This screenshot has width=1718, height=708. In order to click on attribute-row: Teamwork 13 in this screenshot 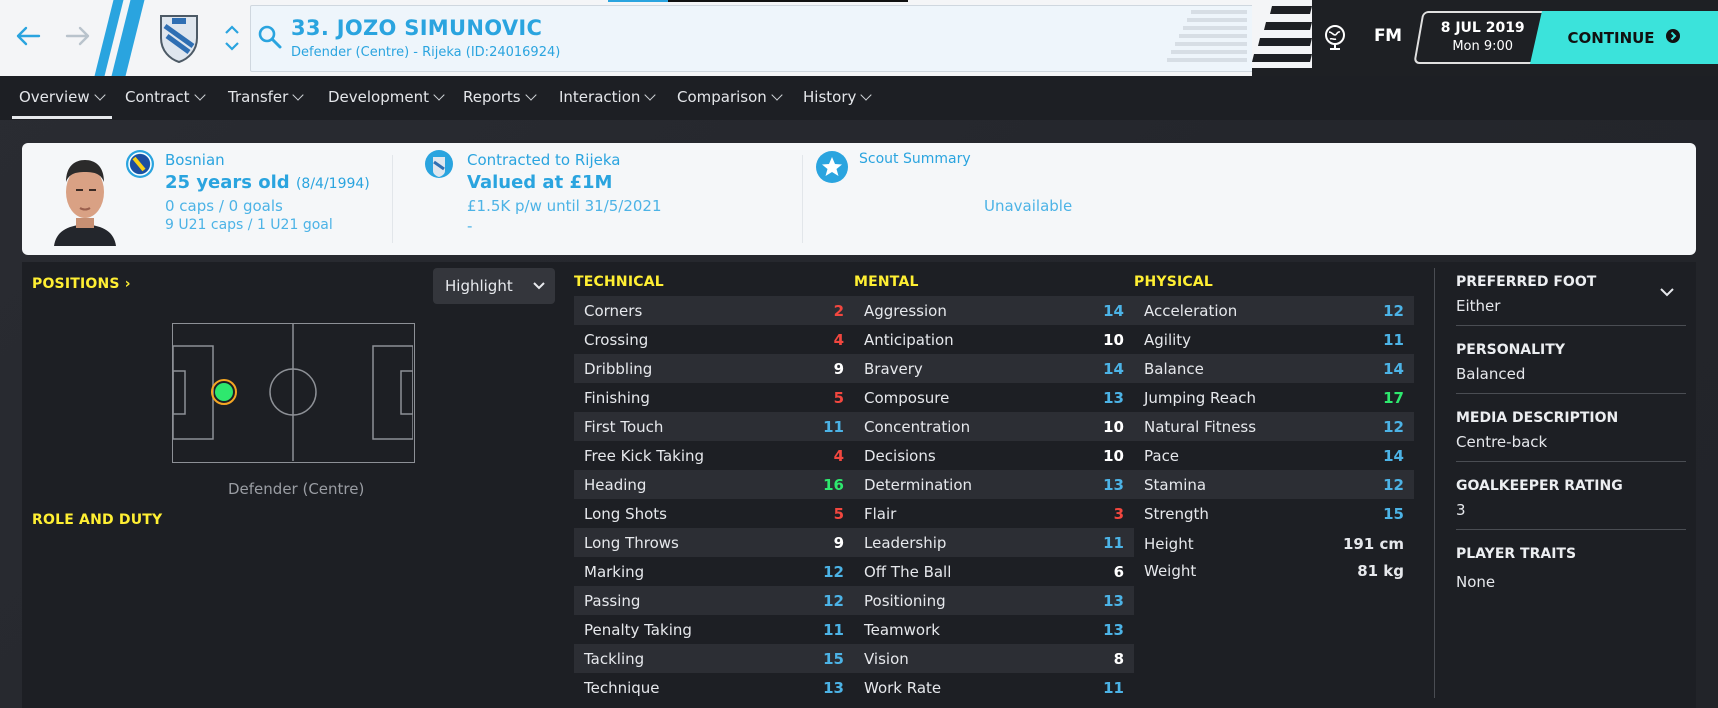, I will do `click(994, 629)`.